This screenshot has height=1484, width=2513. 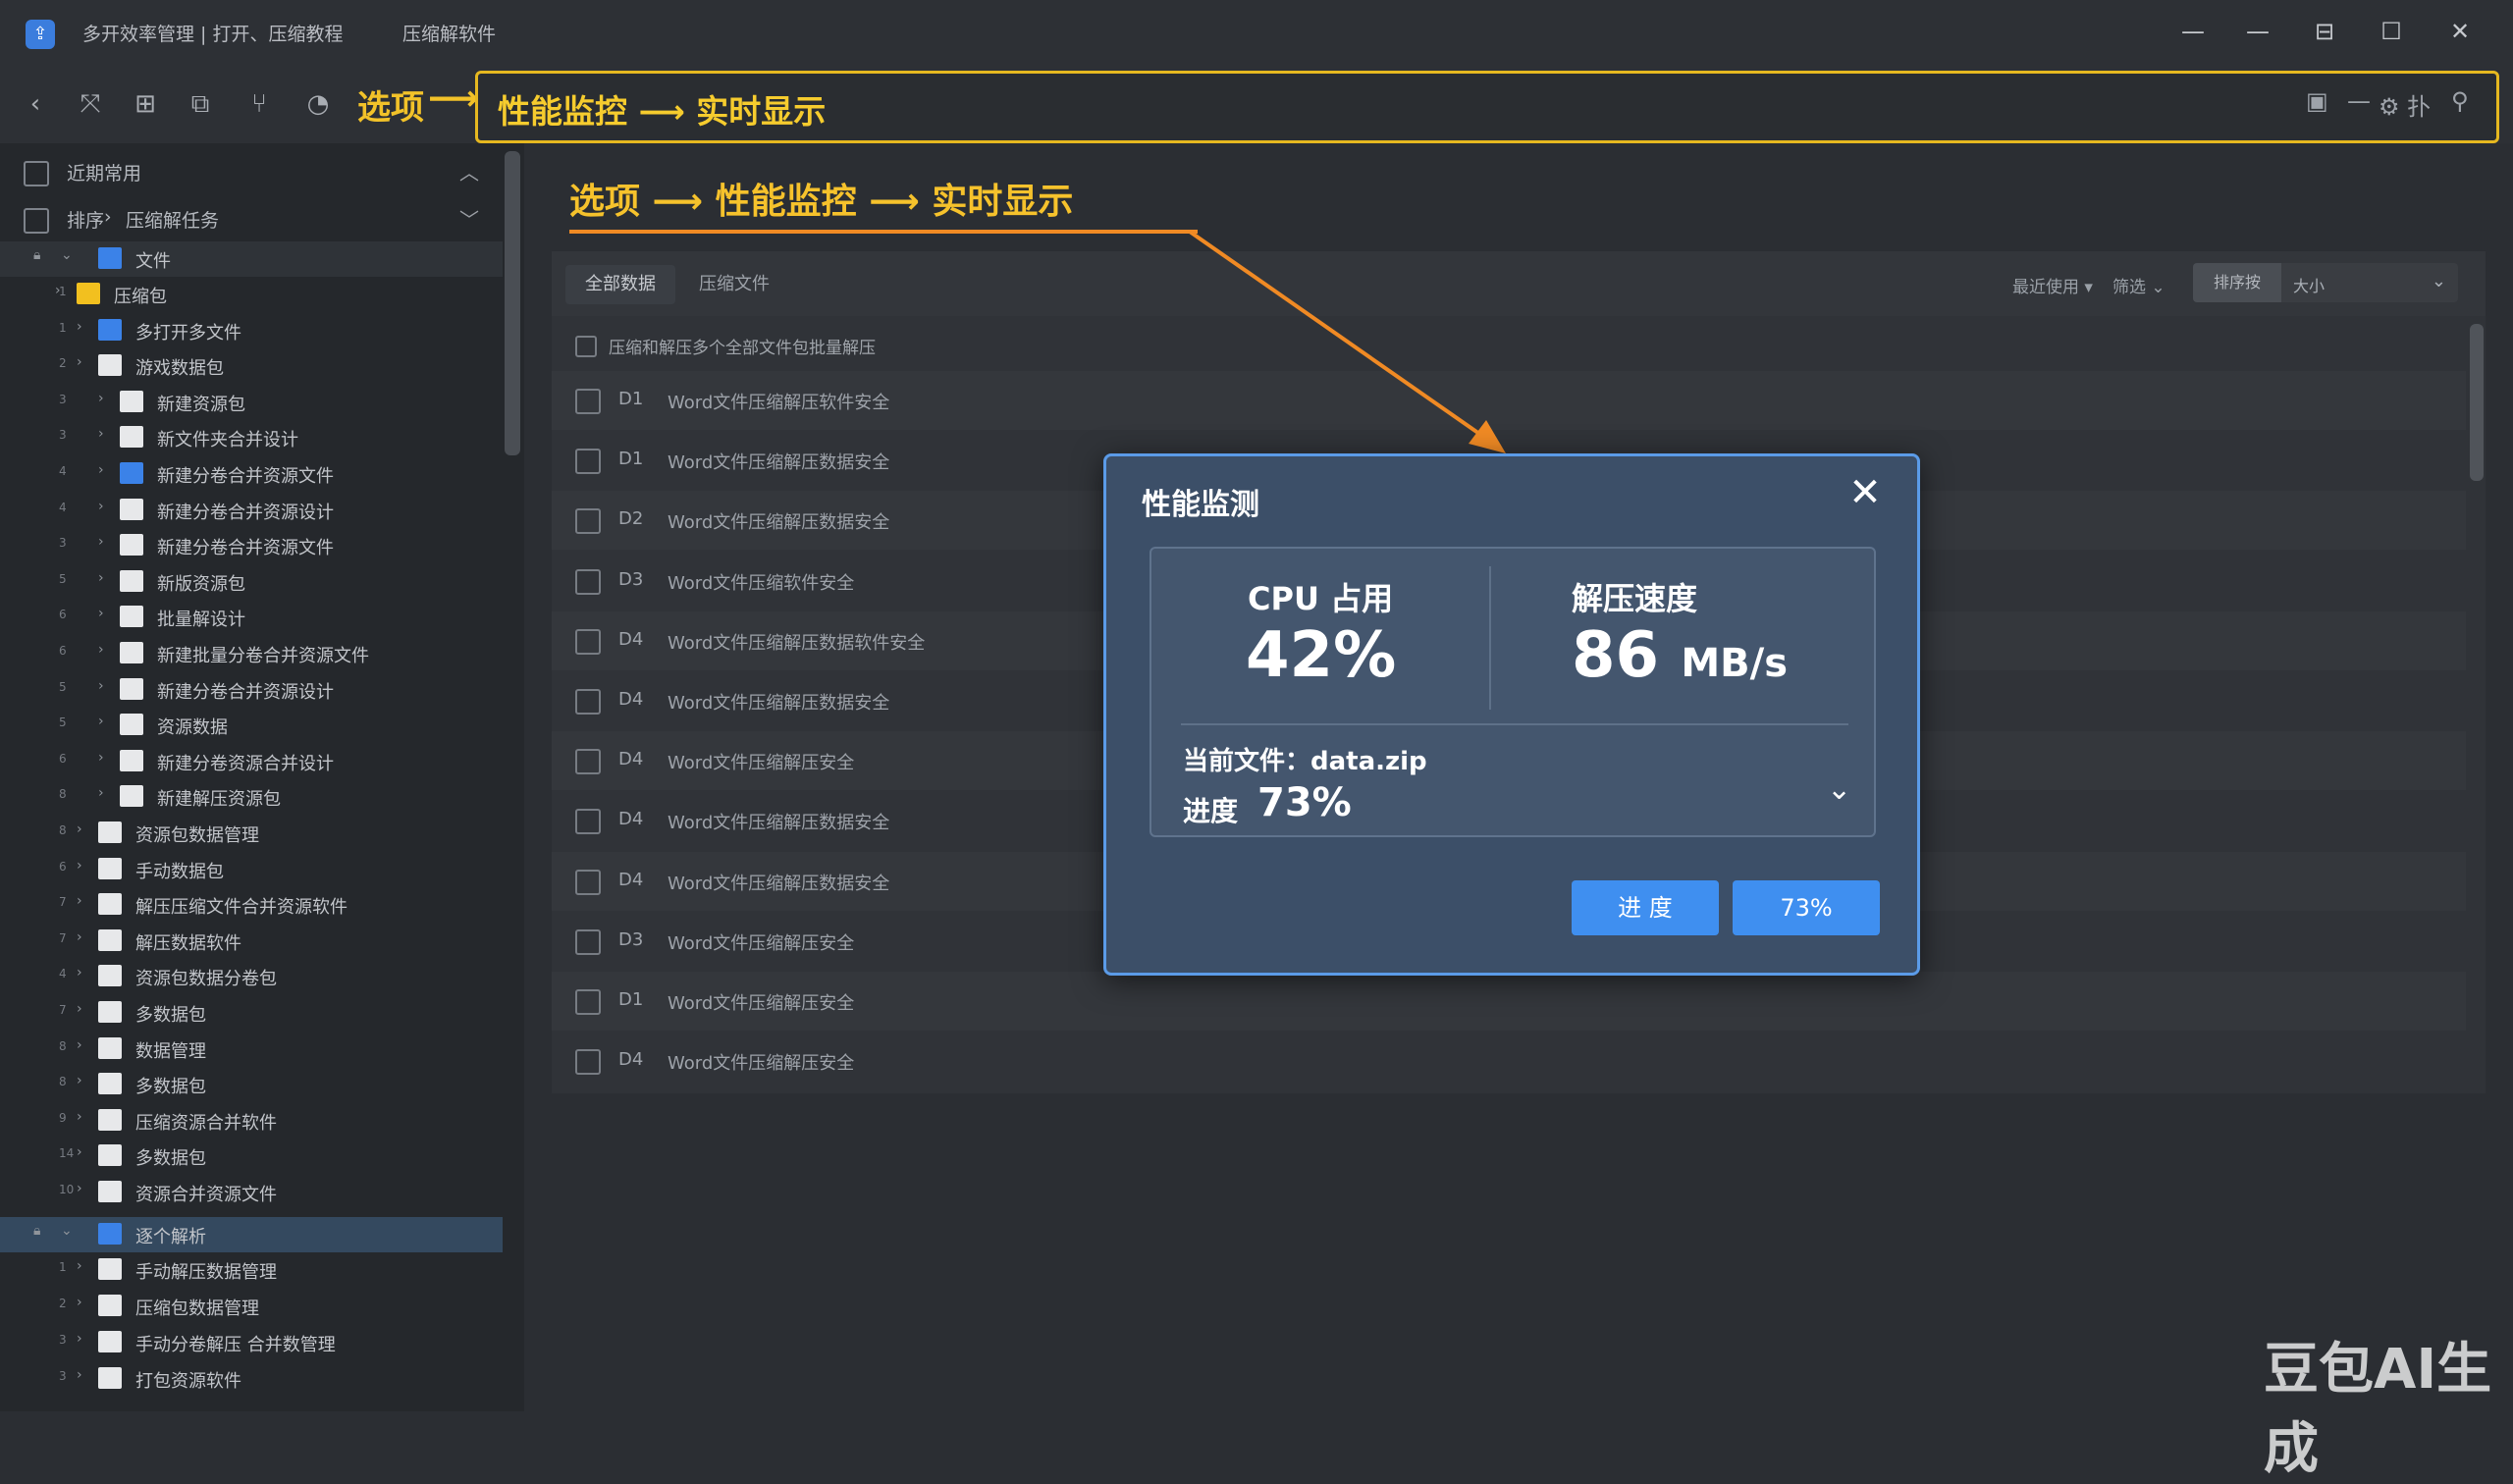 I want to click on layout-icon: ▣, so click(x=2317, y=101).